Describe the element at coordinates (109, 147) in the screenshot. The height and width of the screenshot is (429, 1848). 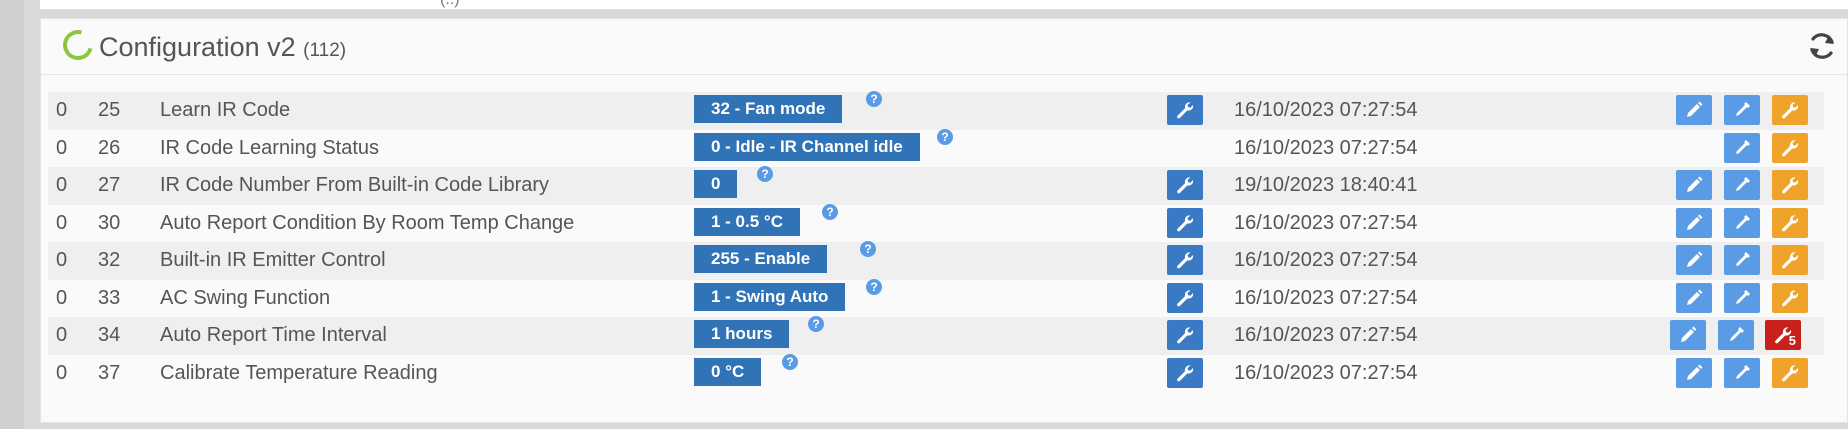
I see `row-parameter-id: 26` at that location.